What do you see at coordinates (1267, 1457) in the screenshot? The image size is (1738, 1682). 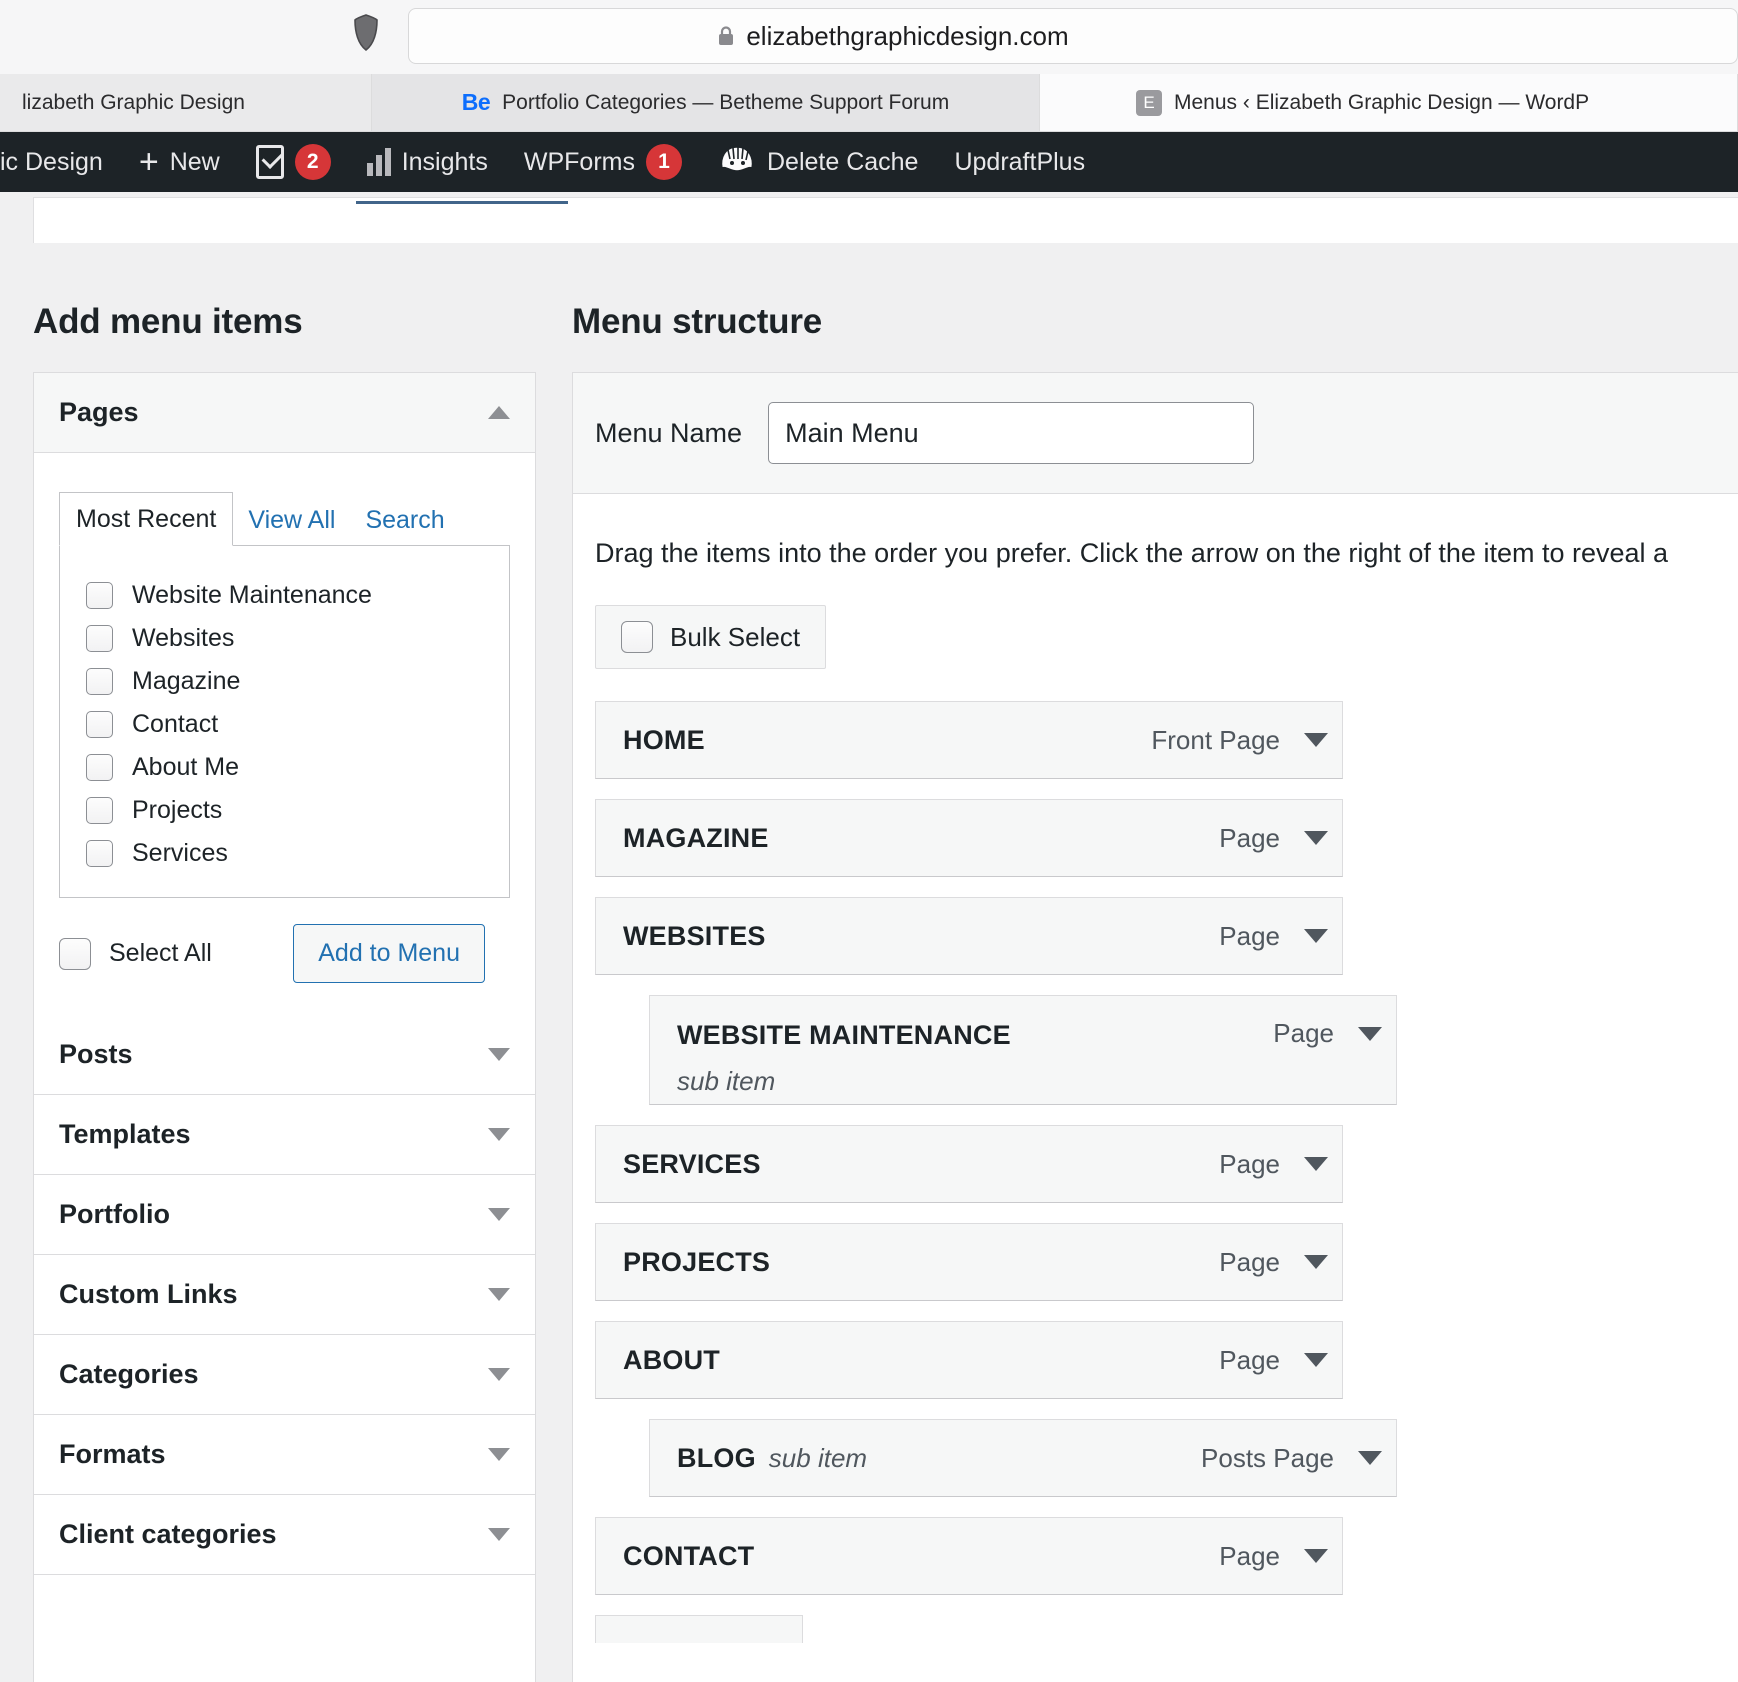 I see `menu-item-type: Posts Page` at bounding box center [1267, 1457].